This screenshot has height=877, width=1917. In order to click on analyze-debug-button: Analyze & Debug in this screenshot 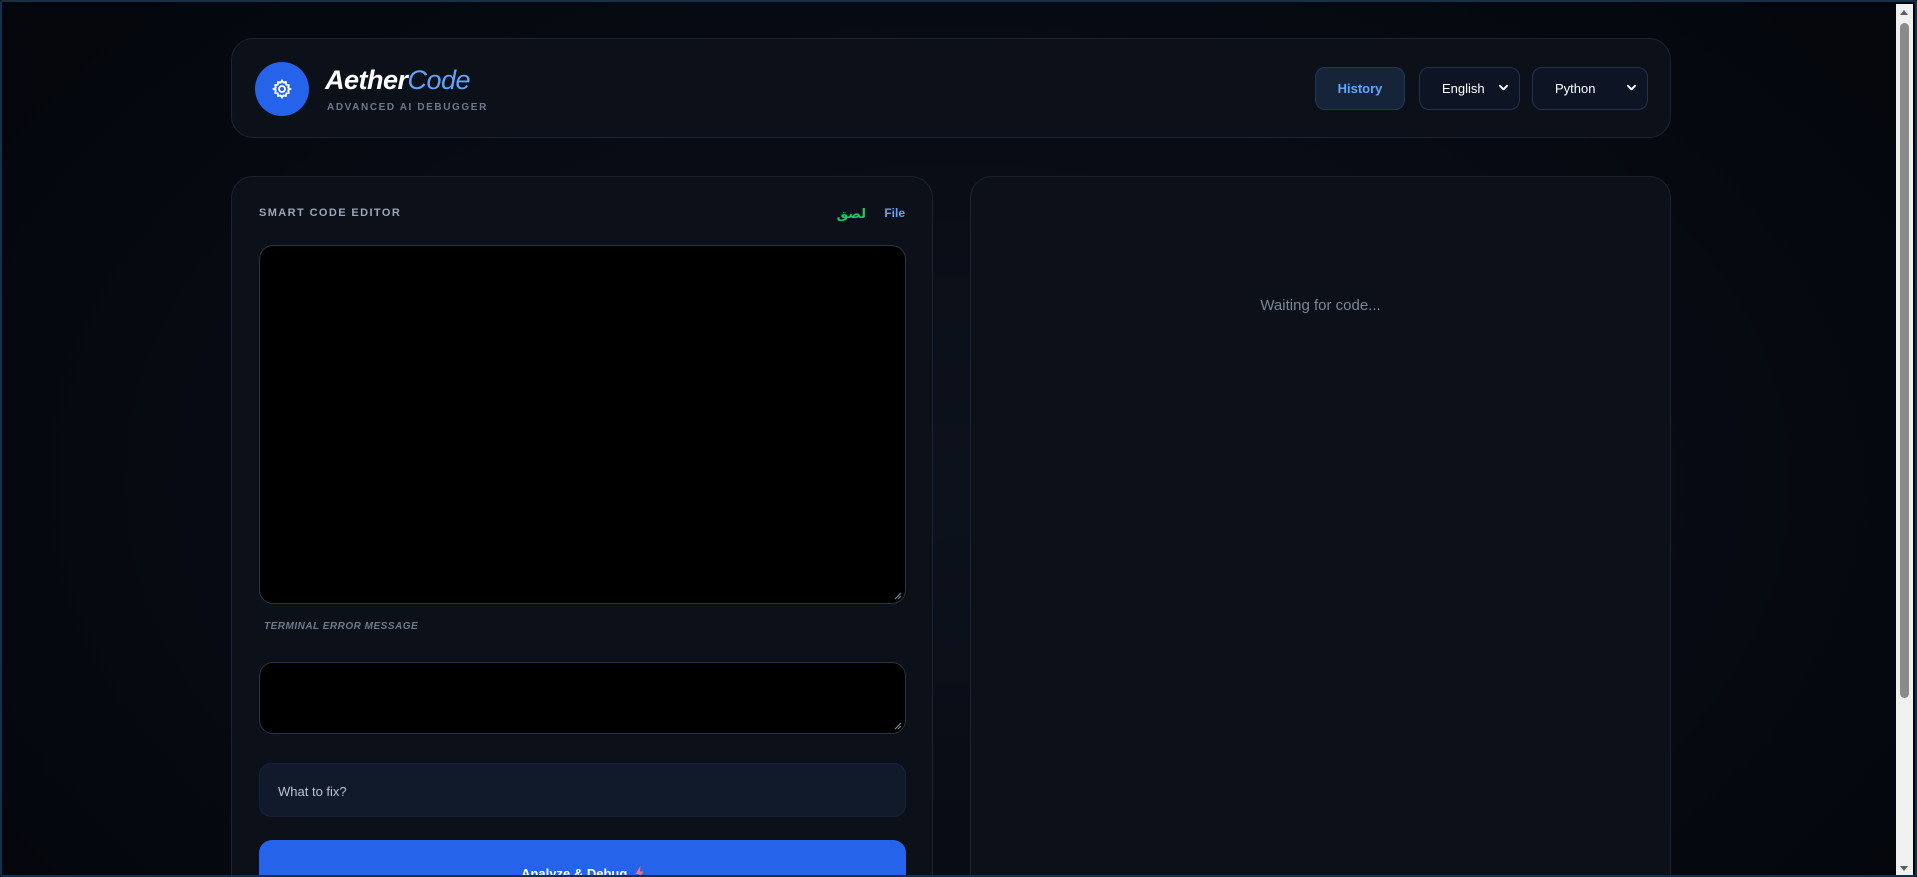, I will do `click(582, 858)`.